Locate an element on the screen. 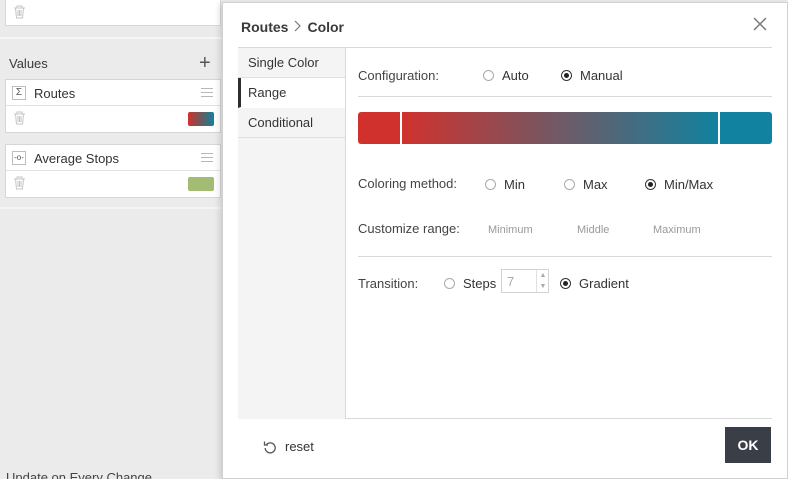 Image resolution: width=788 pixels, height=479 pixels. value-field-average-stops: -o- Average Stops is located at coordinates (113, 171).